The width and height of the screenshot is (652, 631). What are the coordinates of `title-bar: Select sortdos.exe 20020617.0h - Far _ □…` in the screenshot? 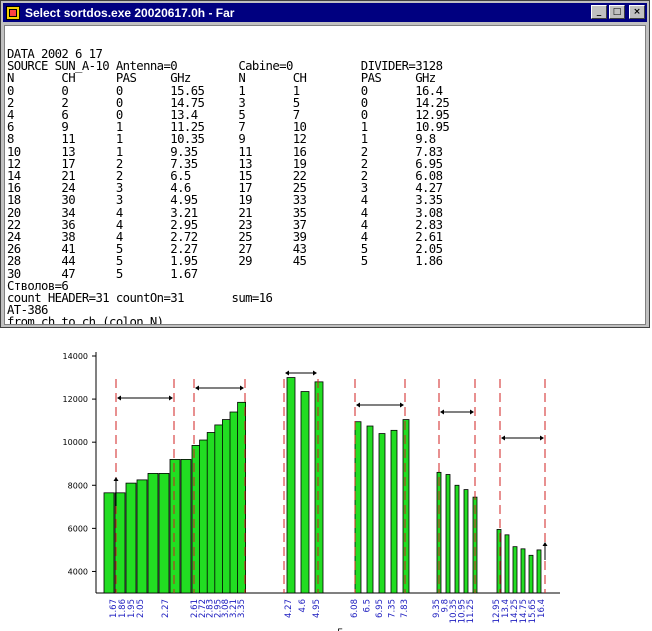 It's located at (325, 12).